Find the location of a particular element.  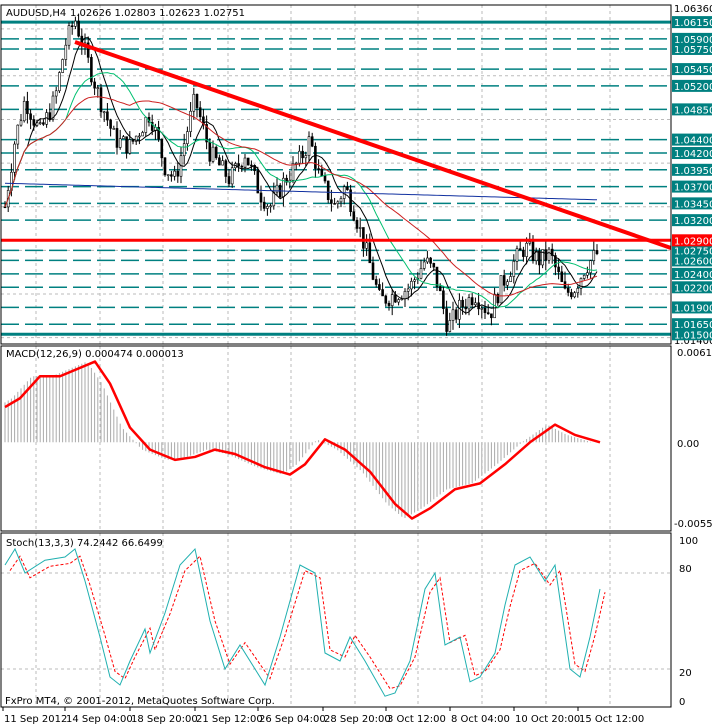

stoch-100: 100 is located at coordinates (688, 541).